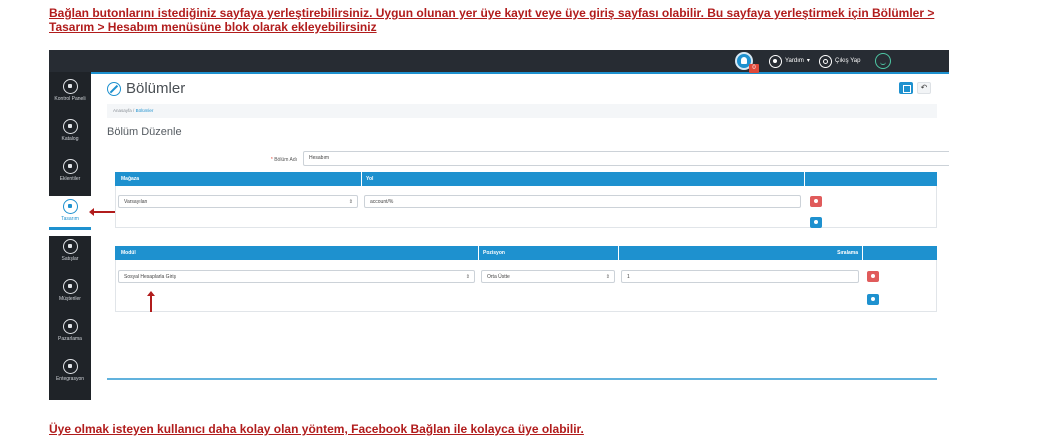 This screenshot has width=1060, height=448. I want to click on module-select-value: Sosyal Hesaplarla Giriş, so click(150, 277).